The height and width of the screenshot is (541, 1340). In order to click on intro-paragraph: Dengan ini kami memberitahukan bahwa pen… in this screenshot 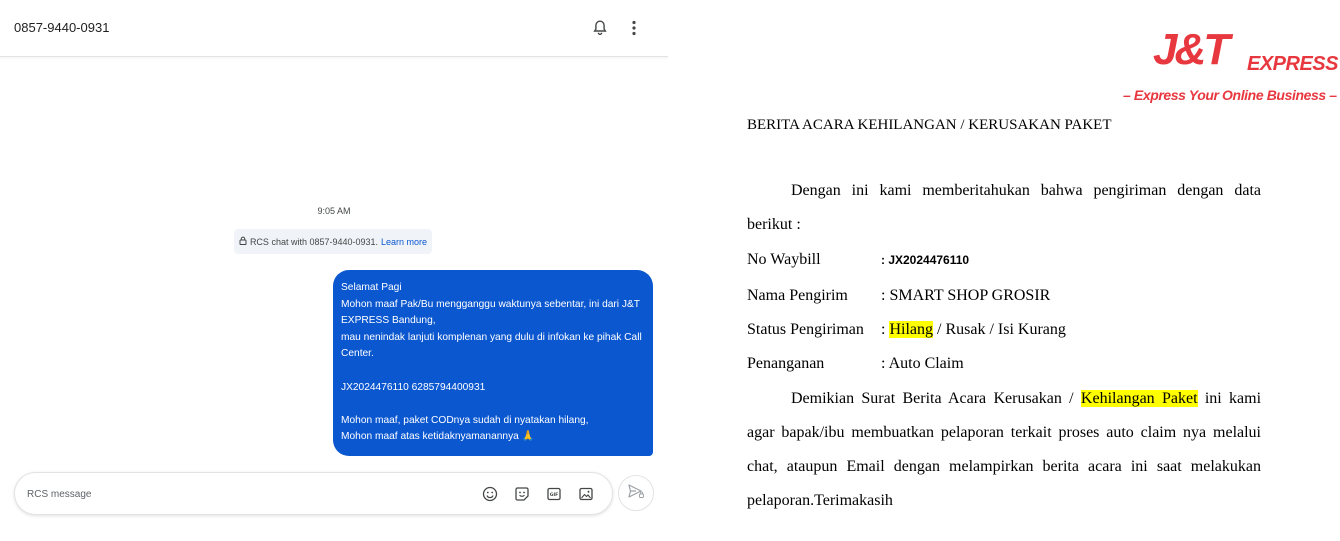, I will do `click(1004, 208)`.